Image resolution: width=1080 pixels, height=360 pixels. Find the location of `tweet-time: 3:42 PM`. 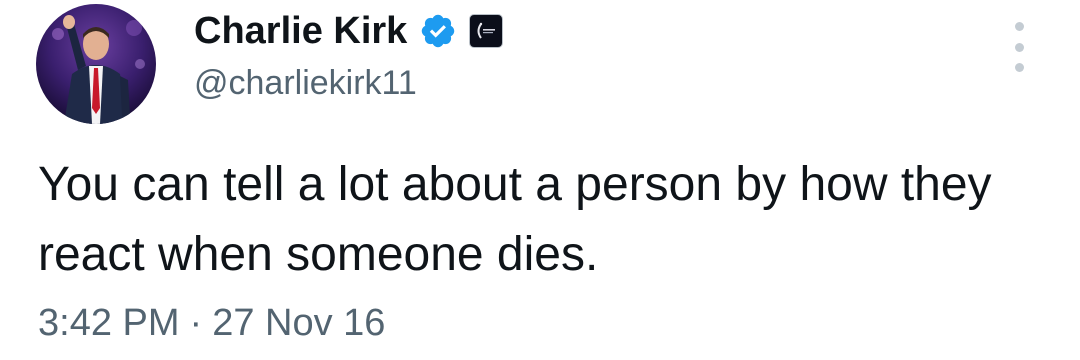

tweet-time: 3:42 PM is located at coordinates (109, 323).